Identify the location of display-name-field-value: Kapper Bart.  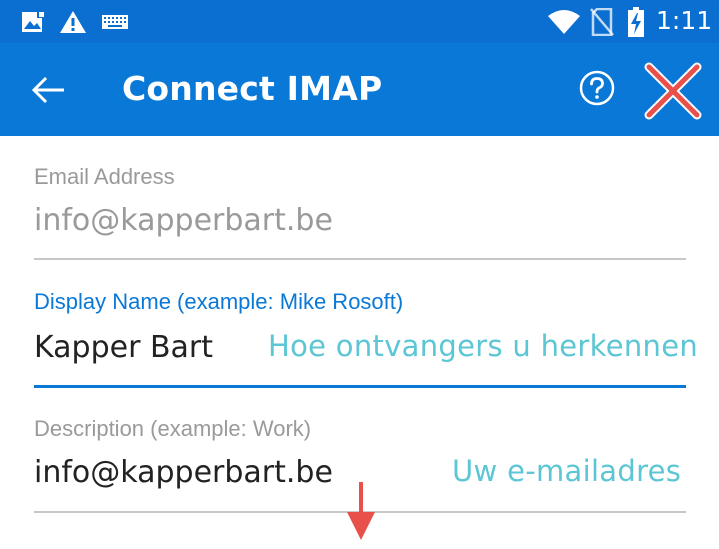
(124, 347).